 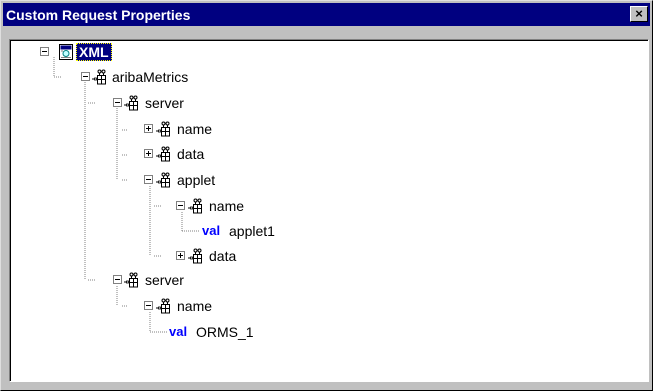 What do you see at coordinates (196, 180) in the screenshot?
I see `tree-node-label: applet` at bounding box center [196, 180].